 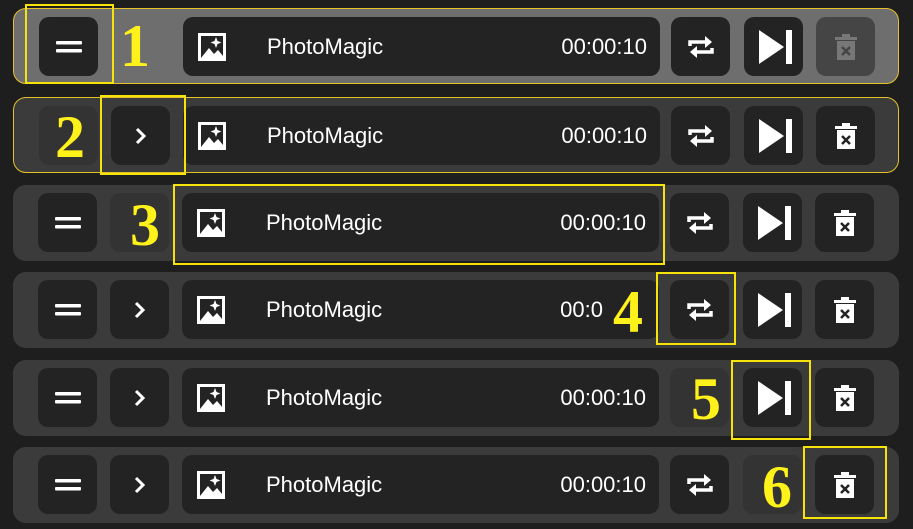 What do you see at coordinates (420, 309) in the screenshot?
I see `clip-info: PhotoMagic 00:0` at bounding box center [420, 309].